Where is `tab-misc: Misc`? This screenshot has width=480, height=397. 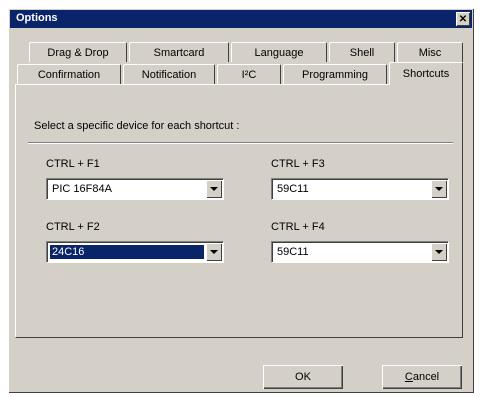
tab-misc: Misc is located at coordinates (430, 52).